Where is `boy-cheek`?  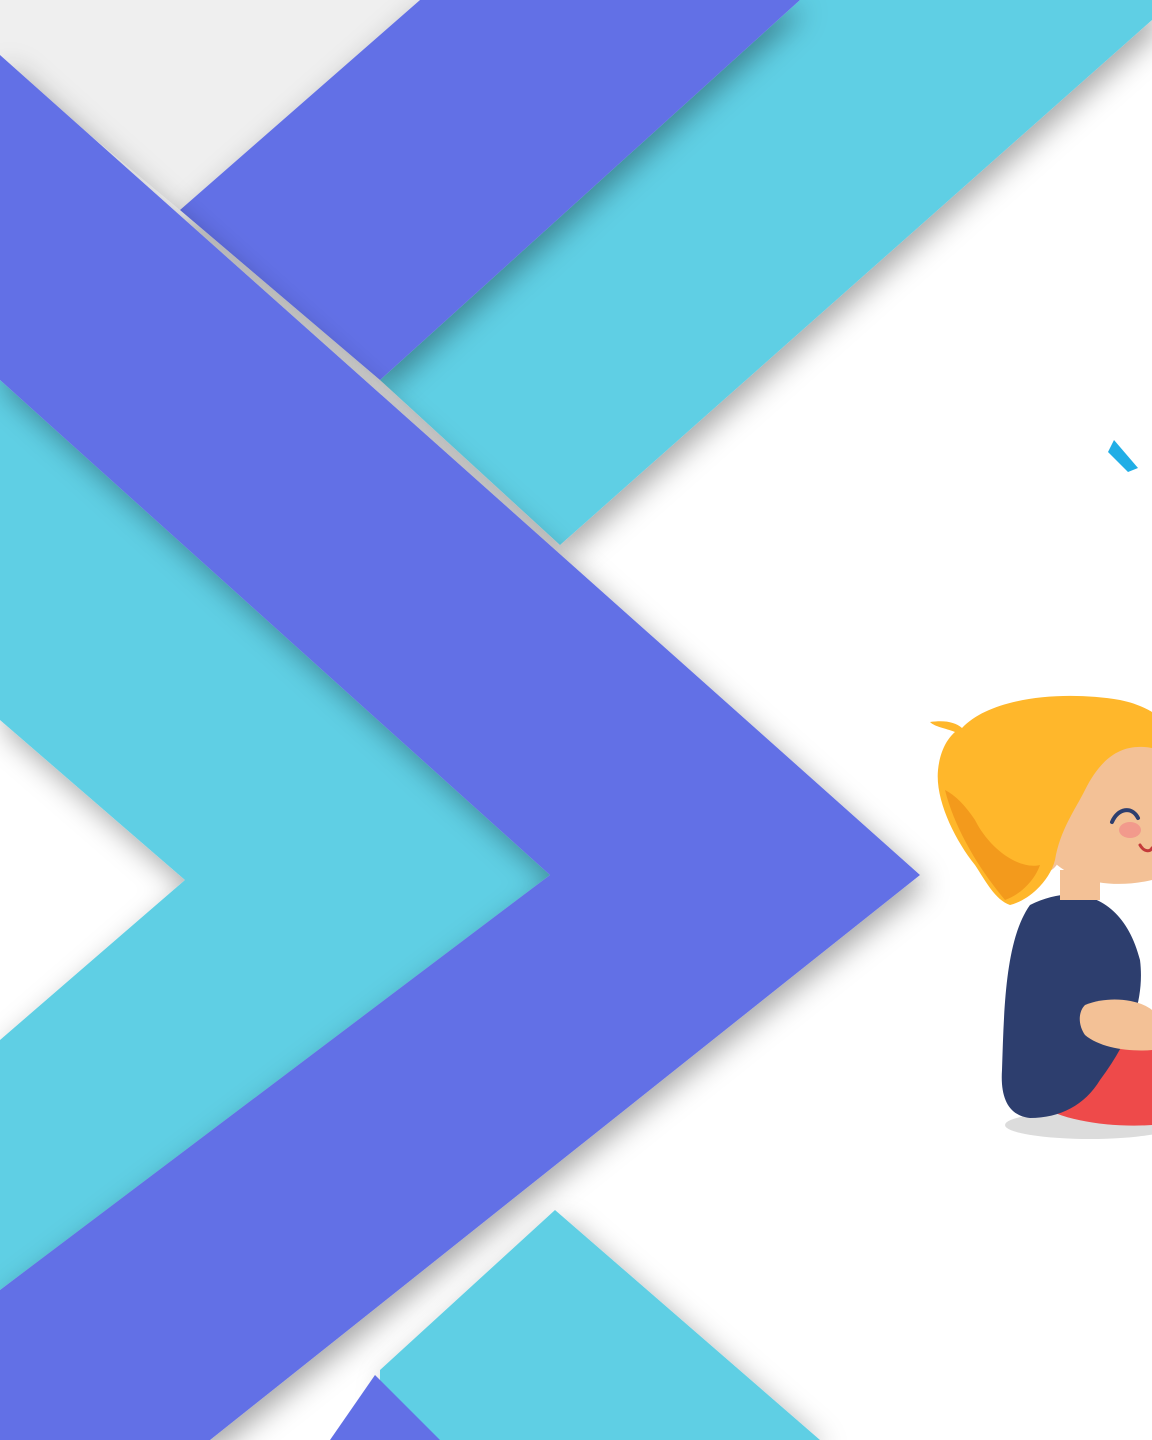
boy-cheek is located at coordinates (1130, 830).